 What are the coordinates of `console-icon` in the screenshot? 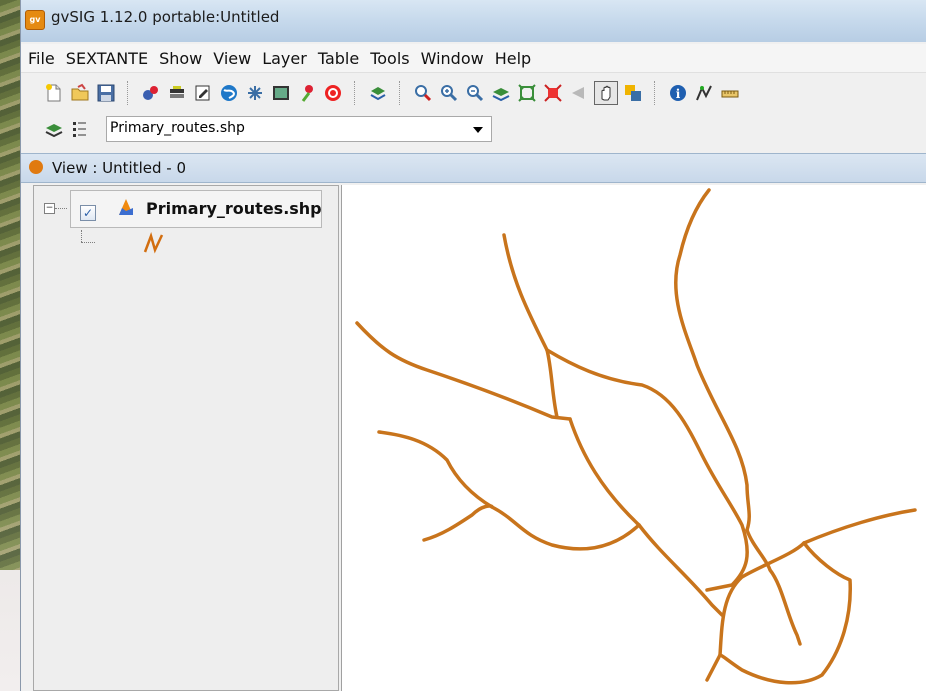 It's located at (281, 93).